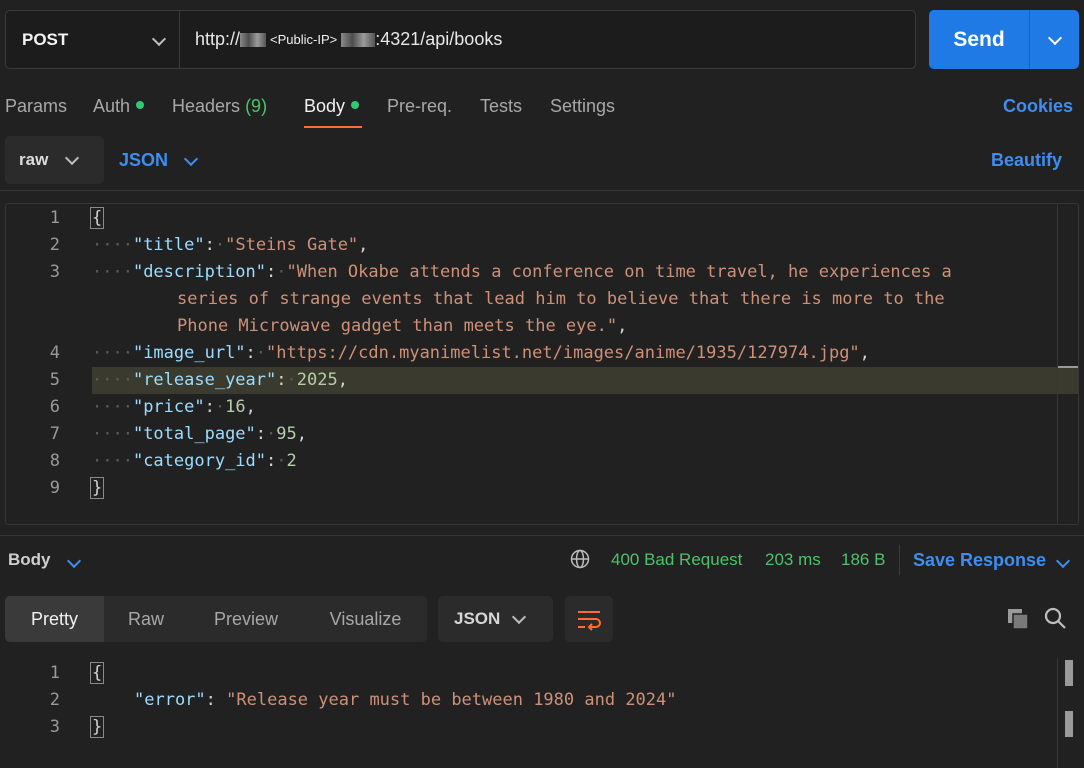 This screenshot has width=1084, height=768. I want to click on tab-preview: Preview, so click(246, 619).